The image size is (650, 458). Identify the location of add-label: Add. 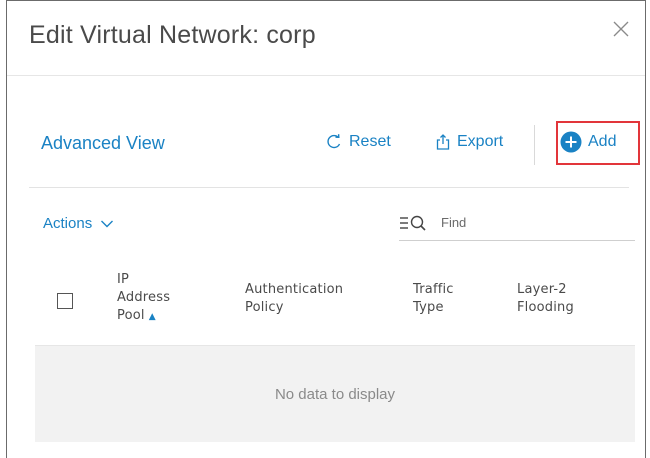
(602, 141).